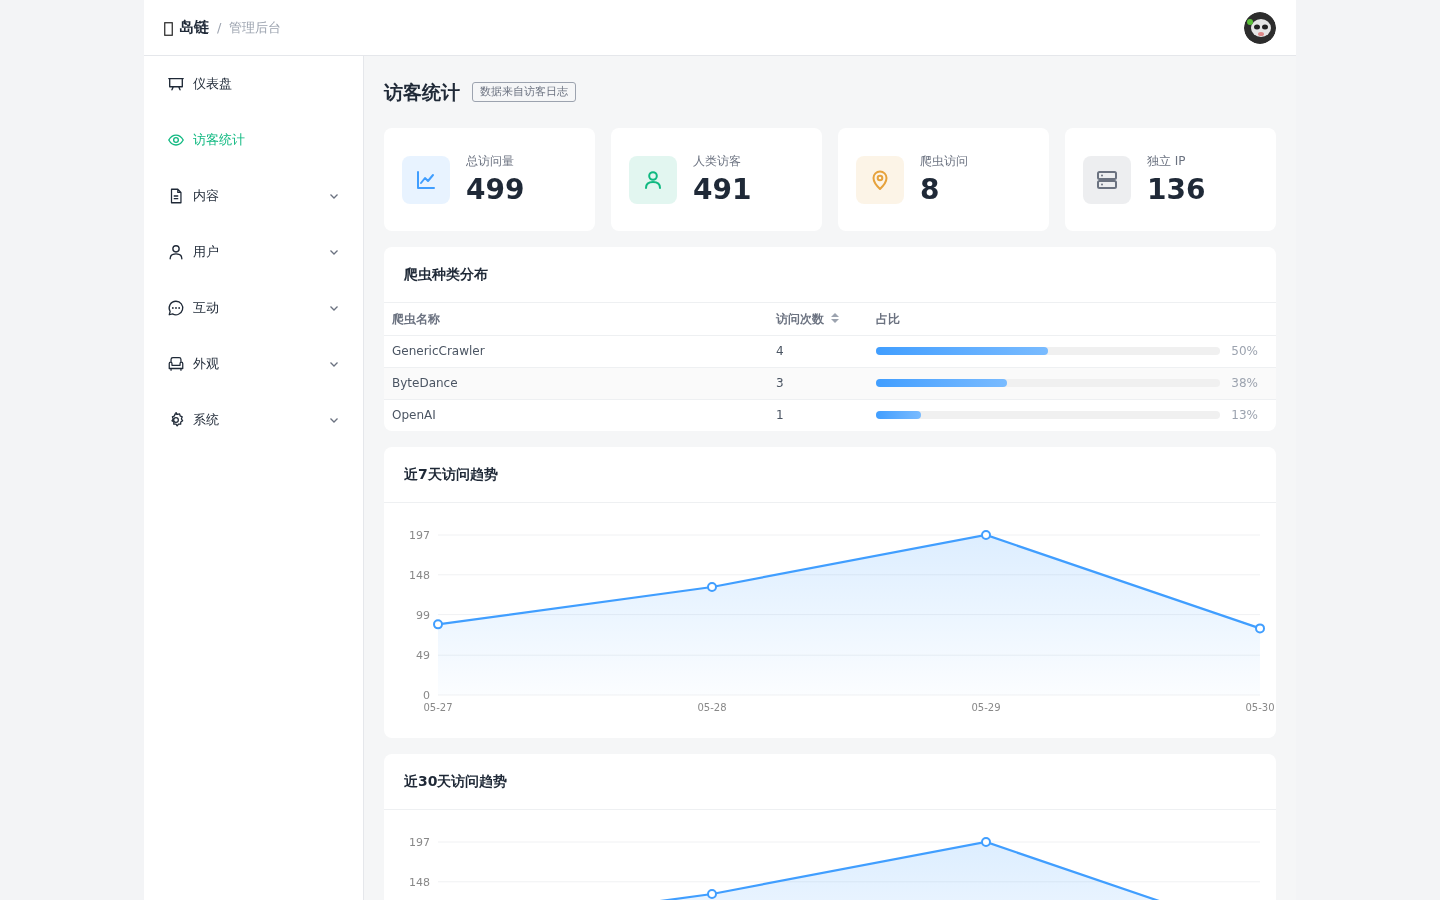 This screenshot has height=900, width=1440. Describe the element at coordinates (253, 420) in the screenshot. I see `sidebar-item: 系统` at that location.